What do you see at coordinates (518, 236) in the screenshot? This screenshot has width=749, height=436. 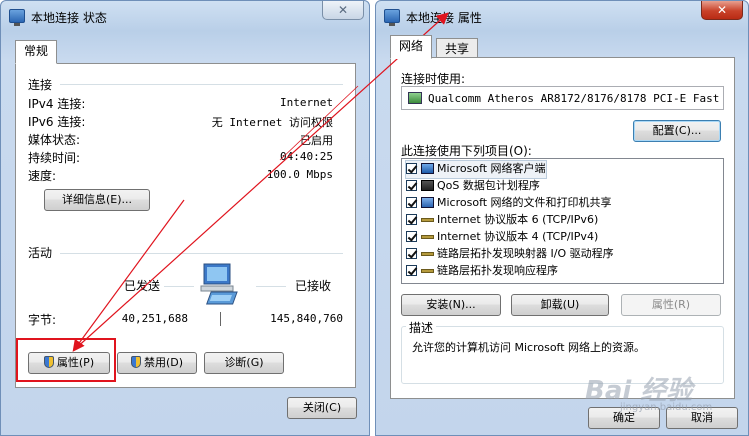 I see `list-item-label: Internet 协议版本 4 (TCP/IPv4)` at bounding box center [518, 236].